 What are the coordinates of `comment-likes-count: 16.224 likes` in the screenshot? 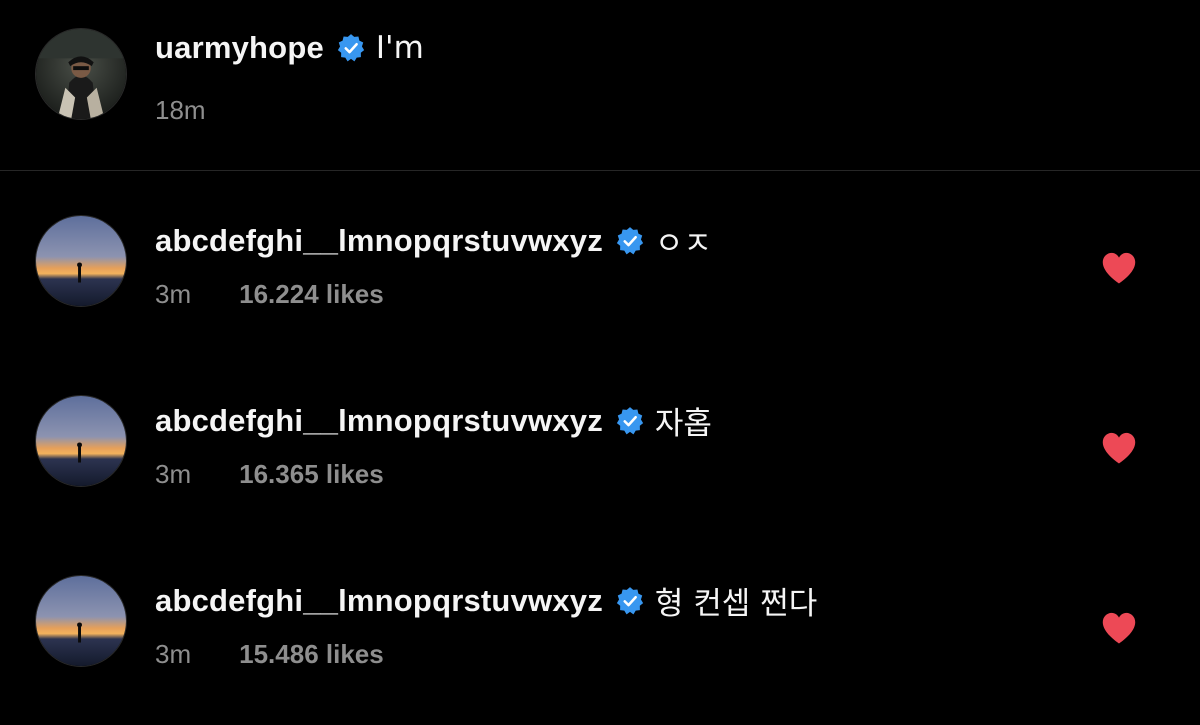 It's located at (311, 294).